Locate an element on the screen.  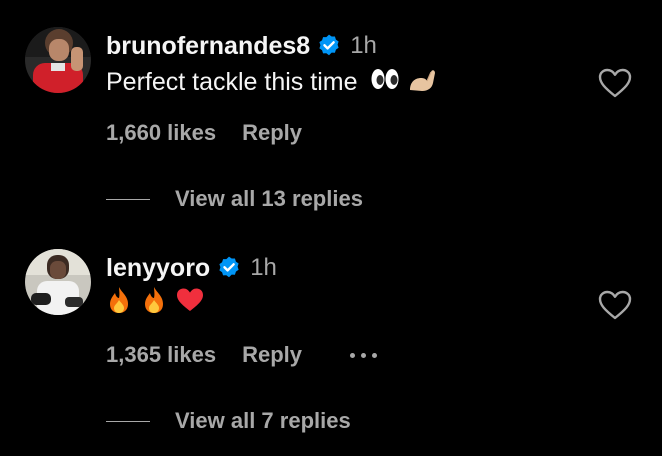
comment-header: brunofernandes8 1h is located at coordinates (241, 46).